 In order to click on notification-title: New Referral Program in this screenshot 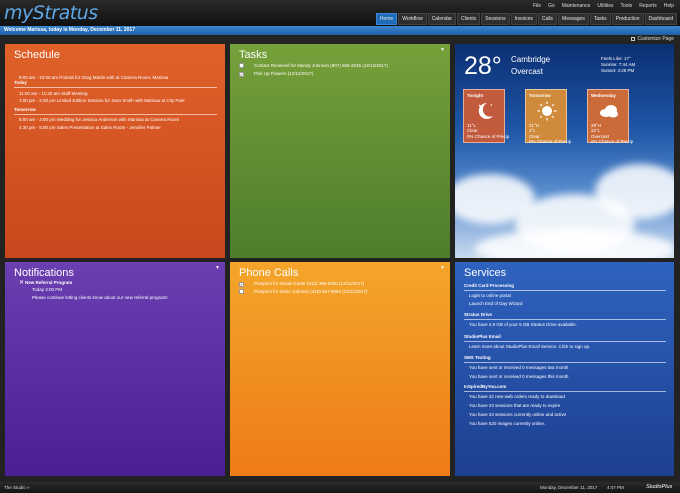, I will do `click(48, 282)`.